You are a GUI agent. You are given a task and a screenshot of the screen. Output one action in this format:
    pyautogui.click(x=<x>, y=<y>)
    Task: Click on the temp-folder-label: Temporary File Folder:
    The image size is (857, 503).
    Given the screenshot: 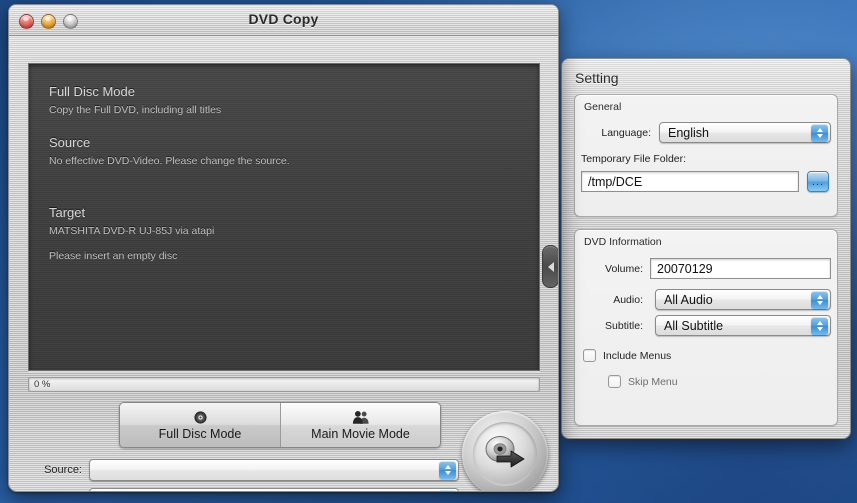 What is the action you would take?
    pyautogui.click(x=634, y=159)
    